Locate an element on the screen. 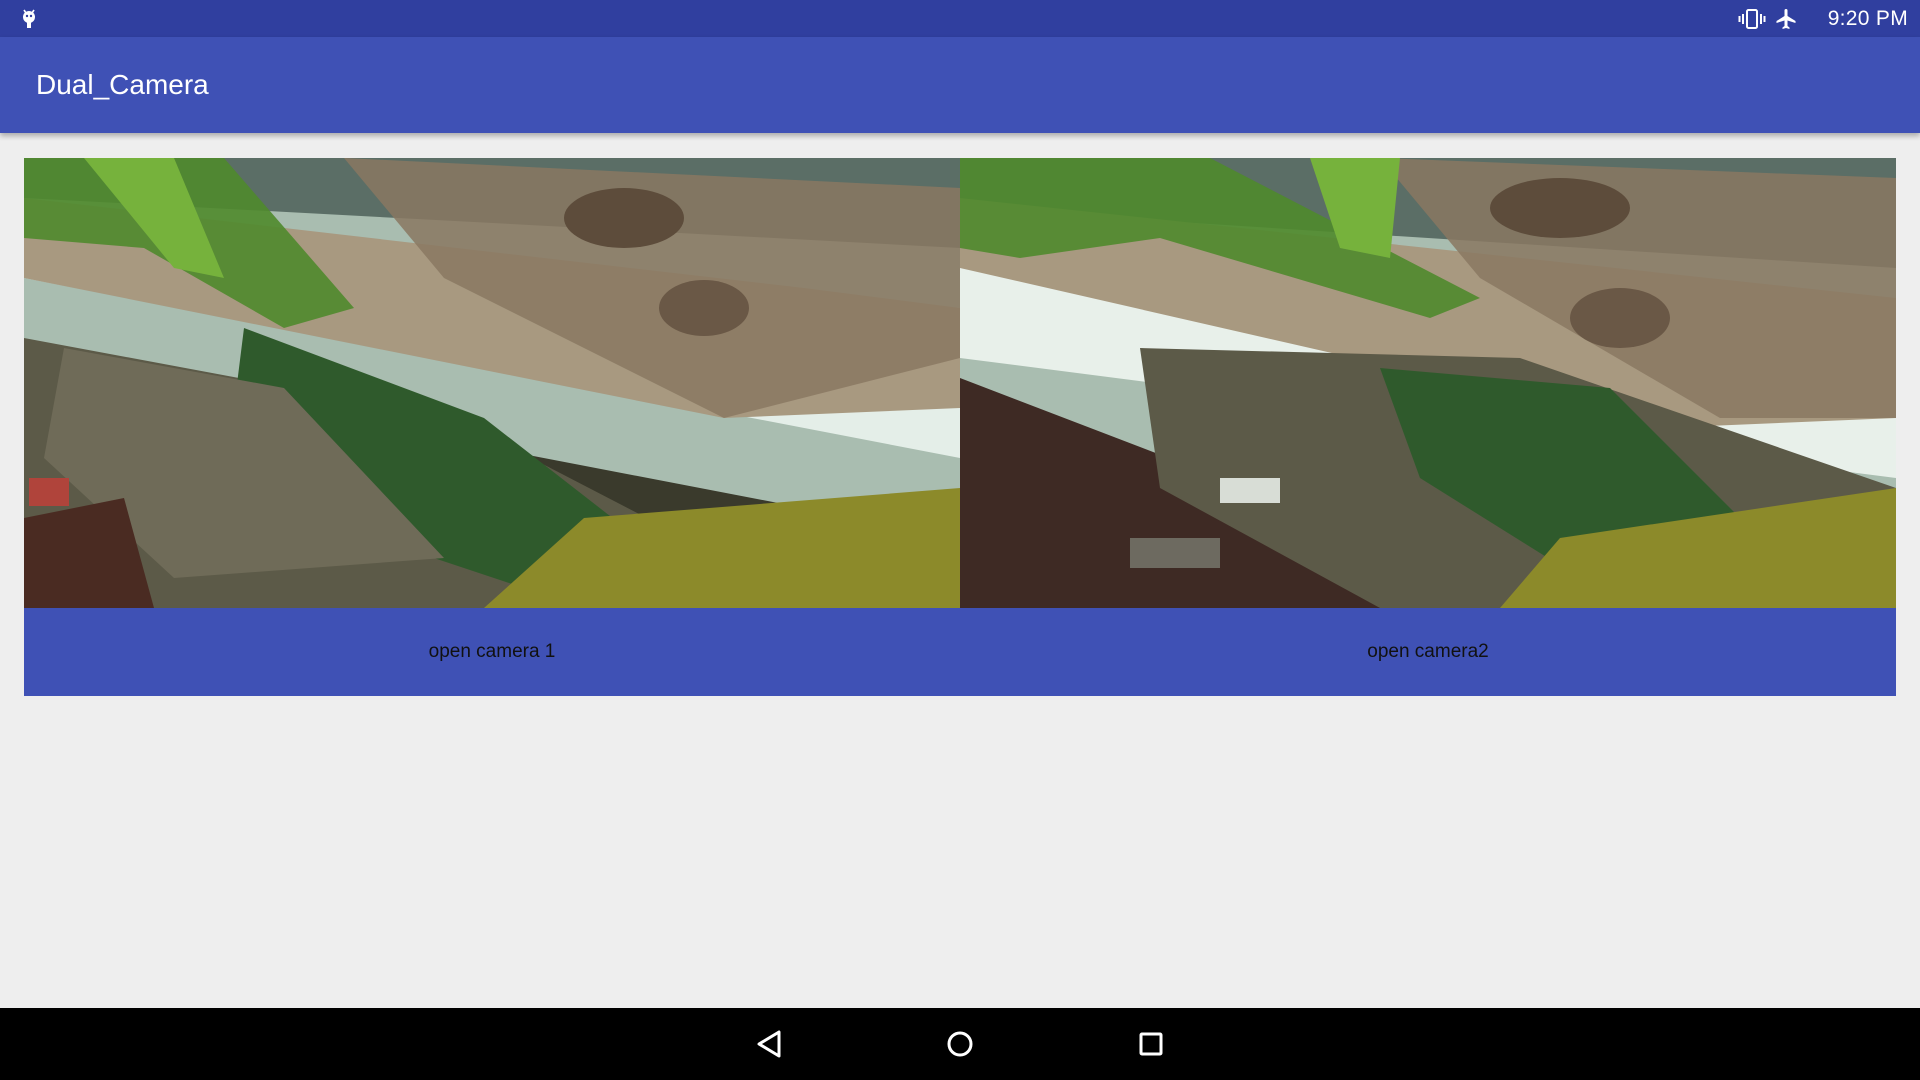 The width and height of the screenshot is (1920, 1080). vibrate-icon is located at coordinates (1752, 18).